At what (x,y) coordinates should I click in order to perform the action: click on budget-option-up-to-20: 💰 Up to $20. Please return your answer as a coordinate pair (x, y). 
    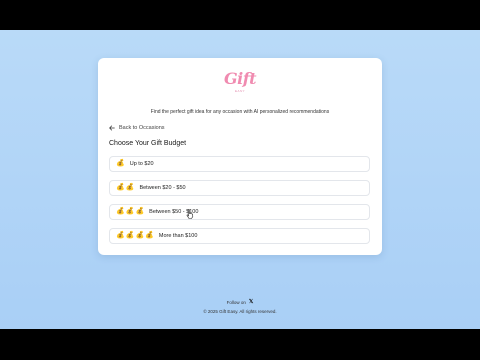
    Looking at the image, I should click on (239, 164).